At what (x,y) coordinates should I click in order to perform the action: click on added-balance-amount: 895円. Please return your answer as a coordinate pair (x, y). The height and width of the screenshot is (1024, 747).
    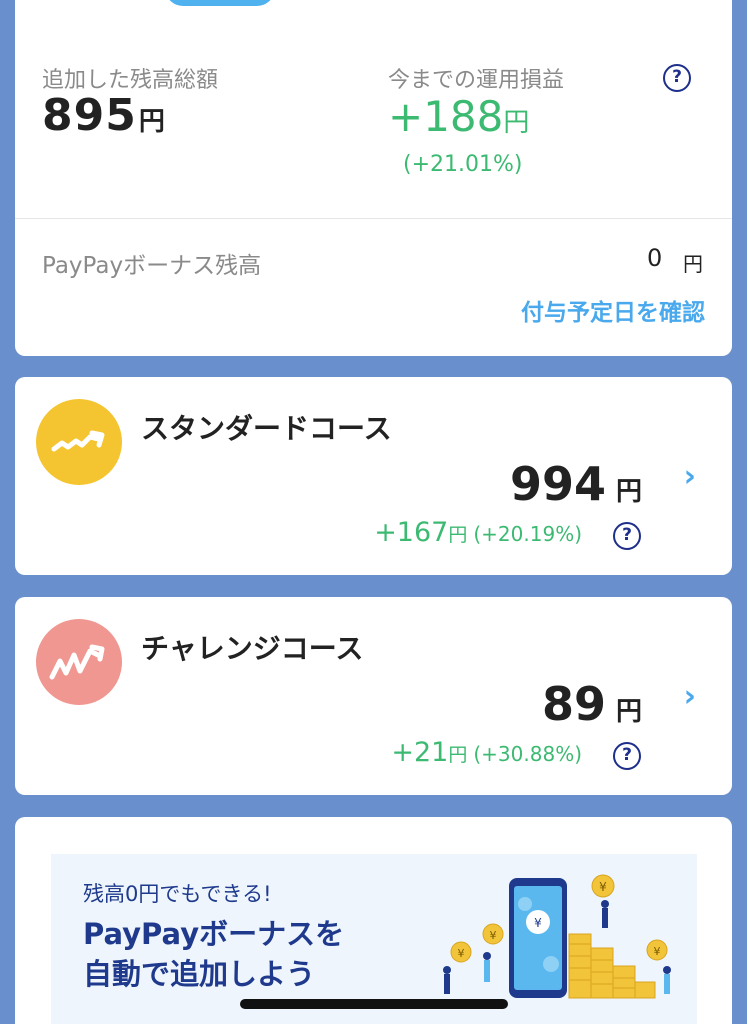
    Looking at the image, I should click on (103, 115).